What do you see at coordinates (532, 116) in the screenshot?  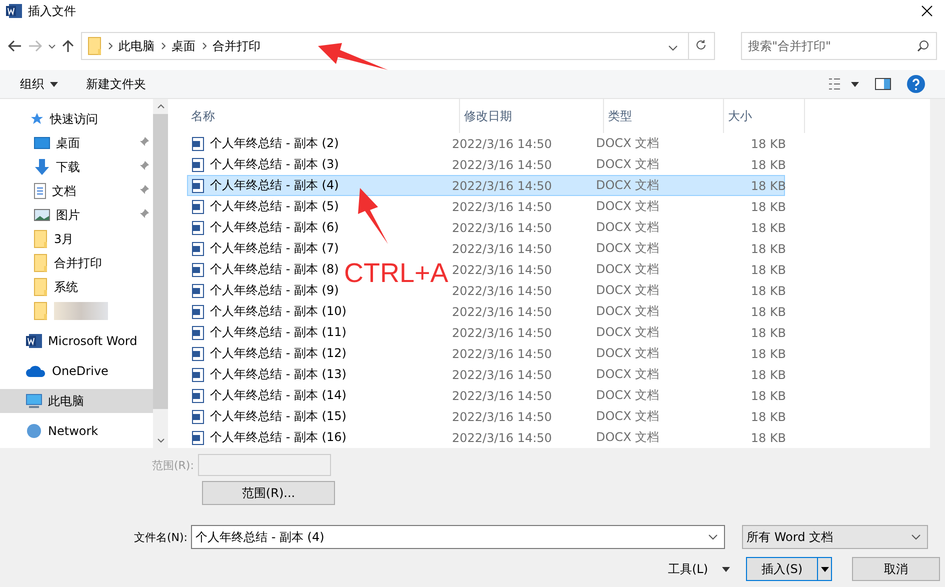 I see `column-header: 修改日期` at bounding box center [532, 116].